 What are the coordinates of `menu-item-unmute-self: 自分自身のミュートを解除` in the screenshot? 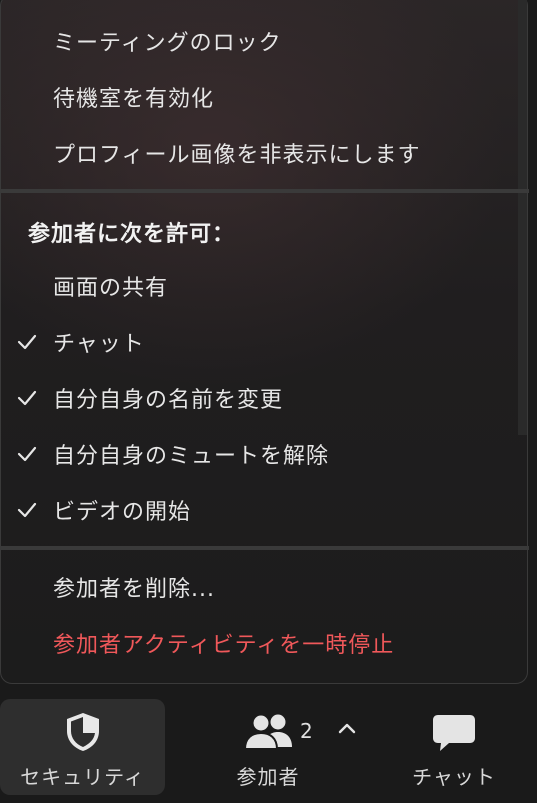 It's located at (261, 454).